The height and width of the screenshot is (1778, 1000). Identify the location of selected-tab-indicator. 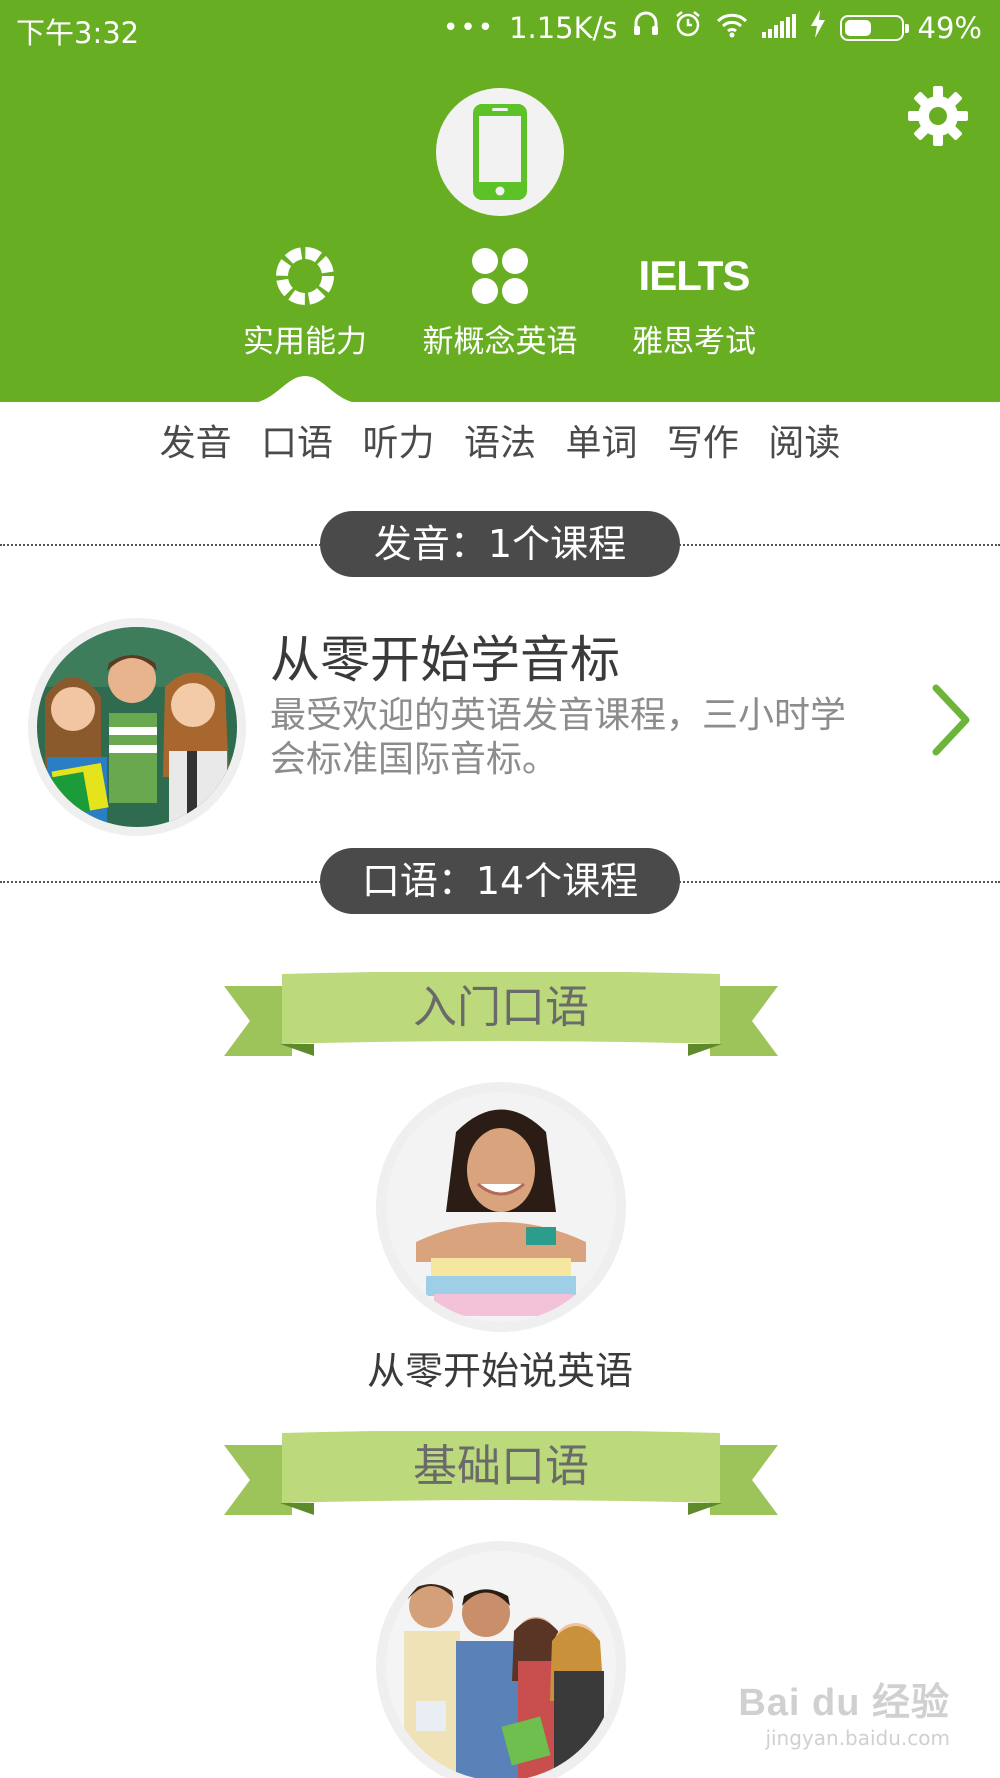
(305, 390).